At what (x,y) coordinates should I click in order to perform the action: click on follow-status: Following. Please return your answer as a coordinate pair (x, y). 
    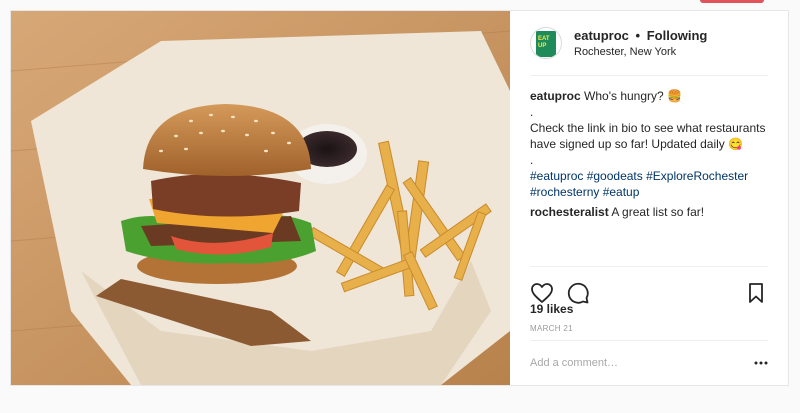
    Looking at the image, I should click on (677, 35).